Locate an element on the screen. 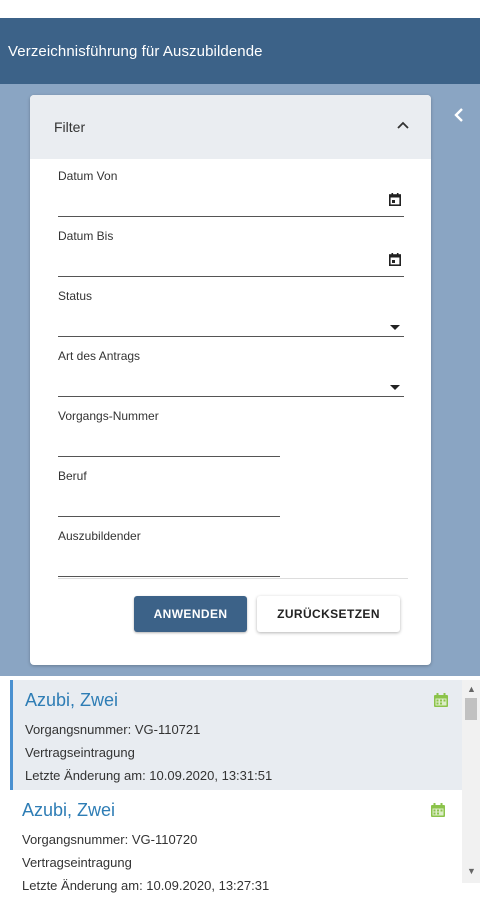 Image resolution: width=480 pixels, height=900 pixels. scroll-up-icon: ▲ is located at coordinates (471, 689).